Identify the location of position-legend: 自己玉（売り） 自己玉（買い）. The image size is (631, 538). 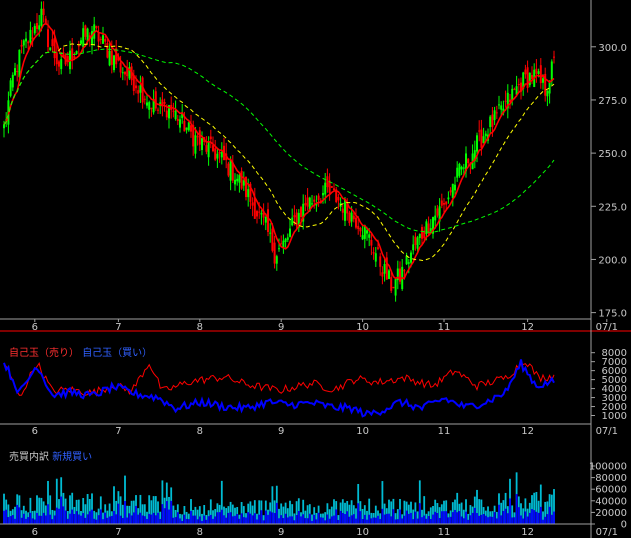
(80, 354).